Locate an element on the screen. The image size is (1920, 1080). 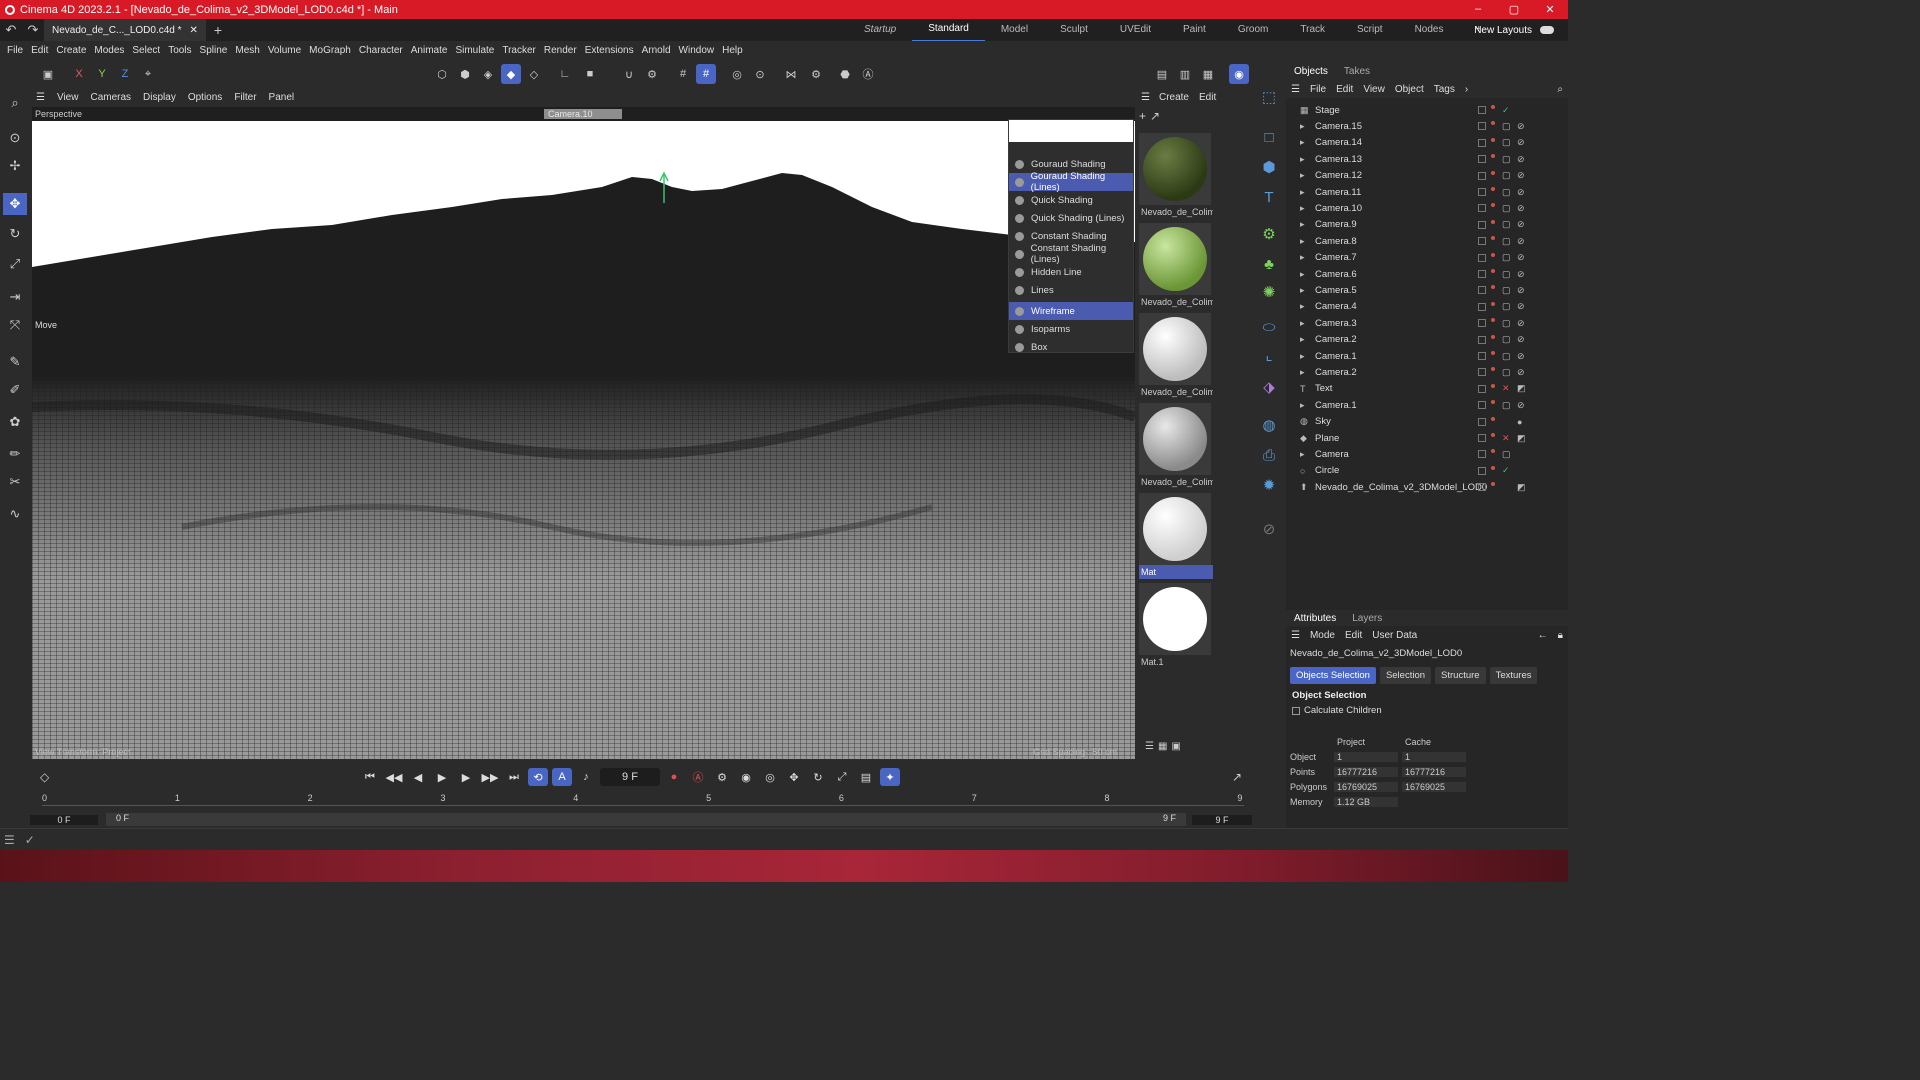
key-param-icon: ▤ is located at coordinates (866, 777).